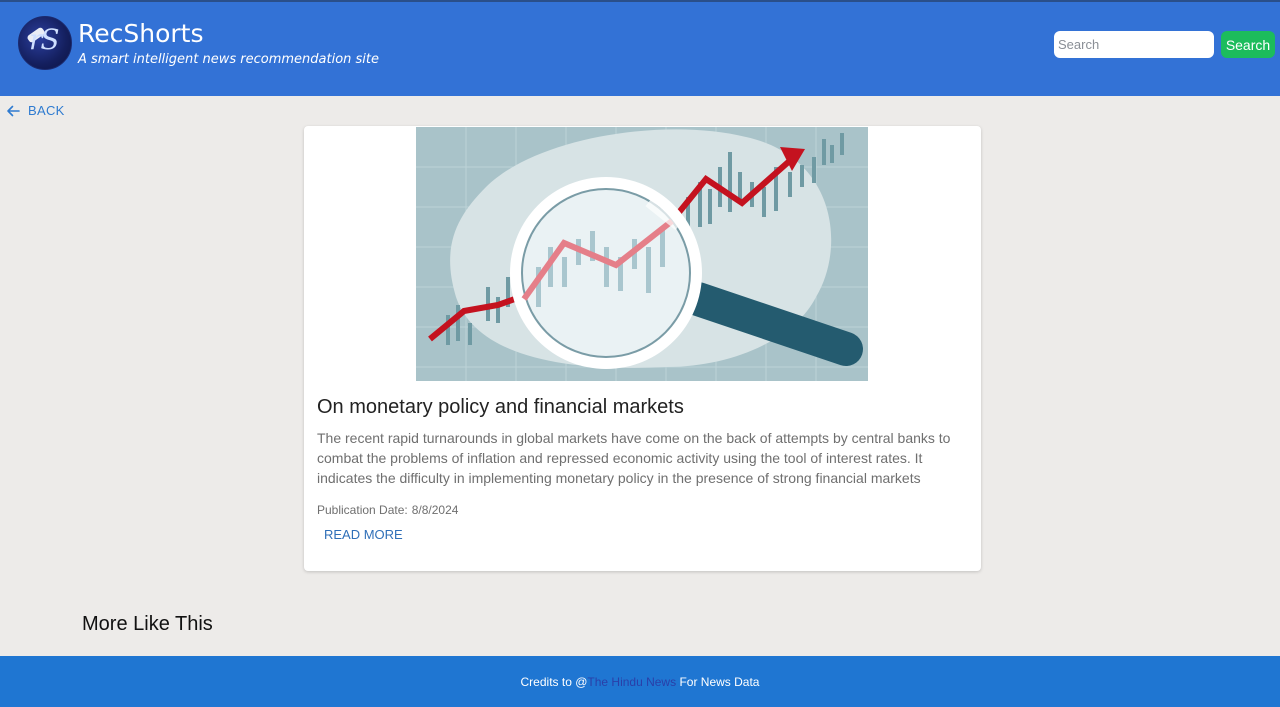 Image resolution: width=1280 pixels, height=707 pixels. I want to click on publication-date-value: 8/8/2024, so click(435, 510).